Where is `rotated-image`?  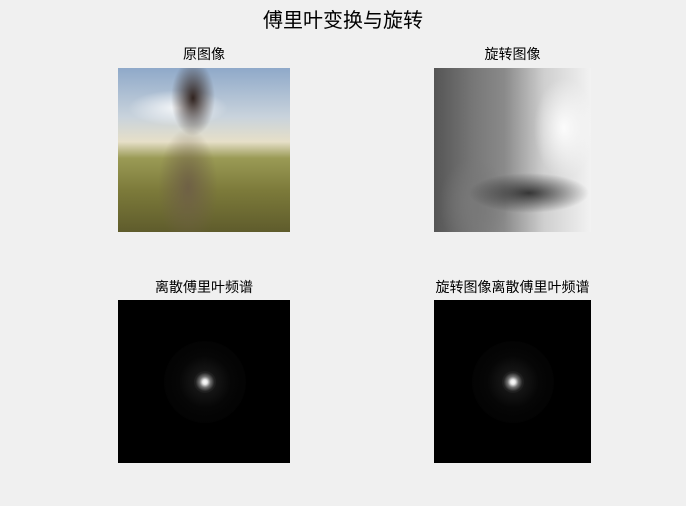 rotated-image is located at coordinates (512, 150).